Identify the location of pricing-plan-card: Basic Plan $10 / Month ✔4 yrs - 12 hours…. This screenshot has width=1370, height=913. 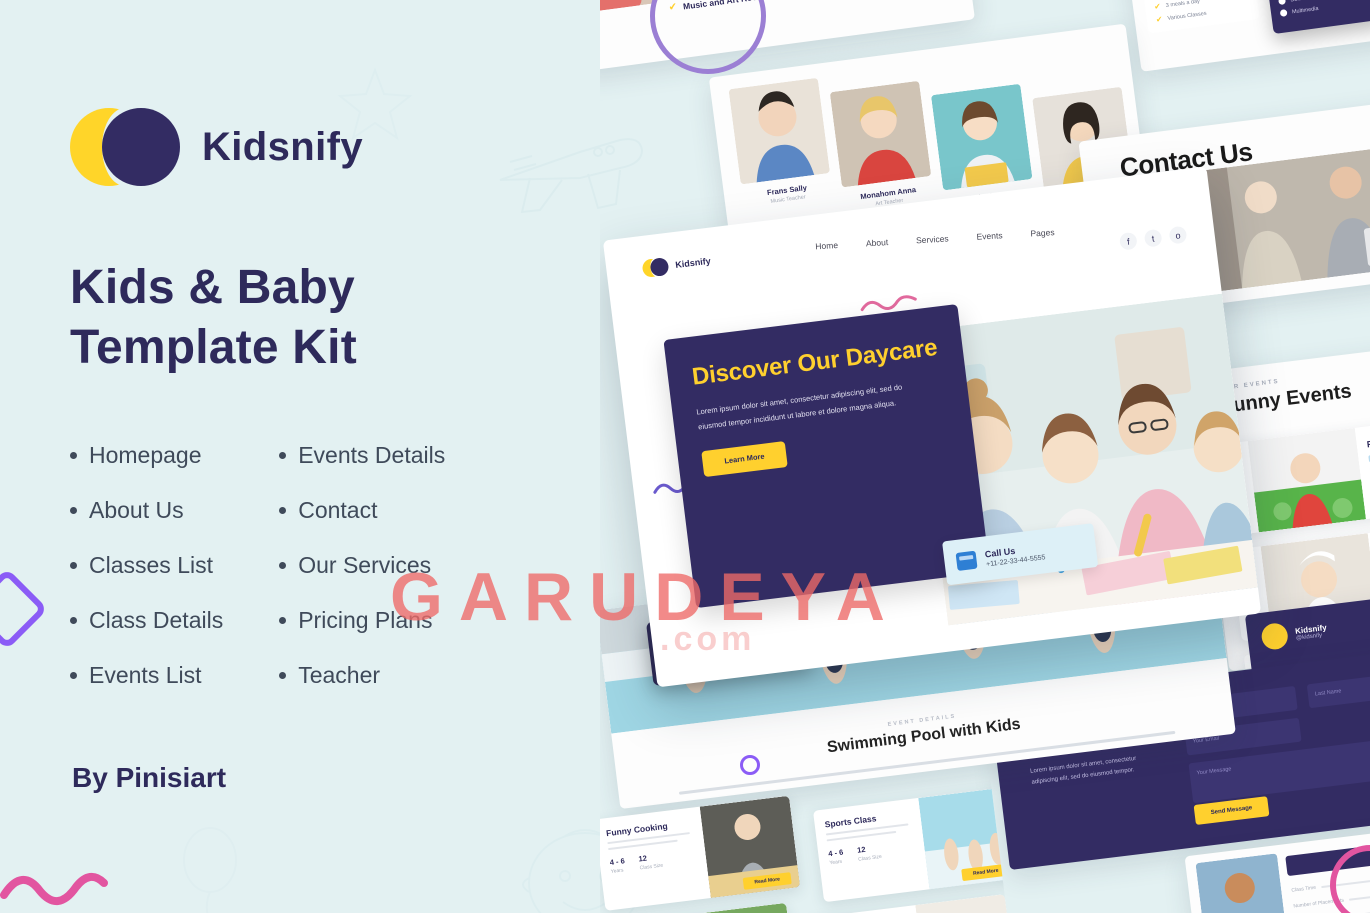
(1197, 17).